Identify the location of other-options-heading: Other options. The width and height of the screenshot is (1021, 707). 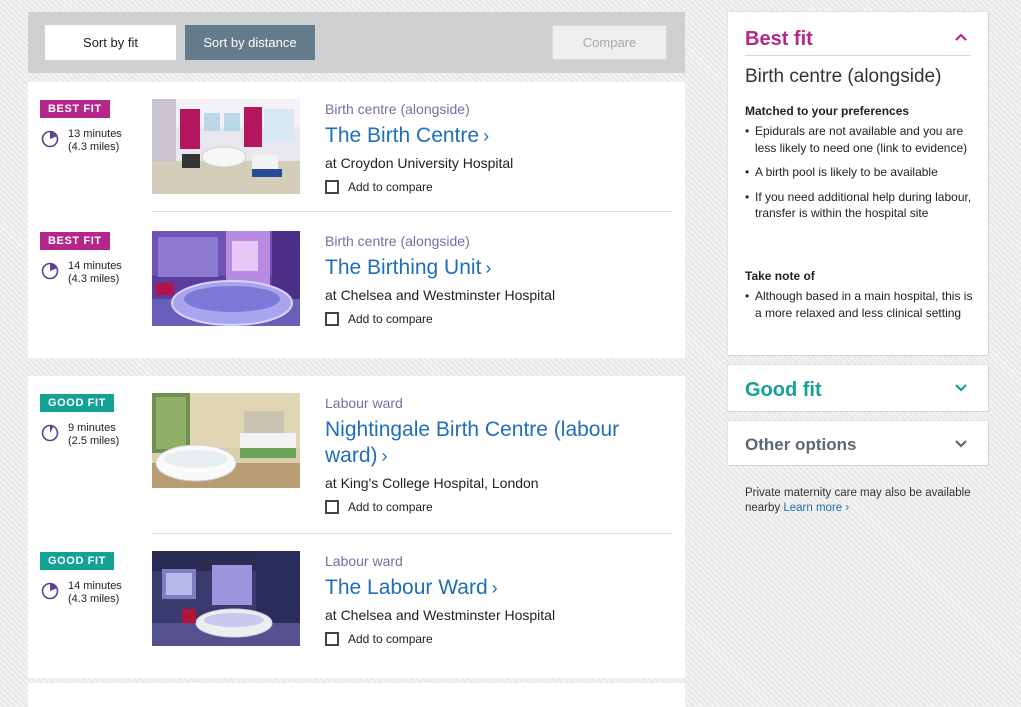
(800, 445).